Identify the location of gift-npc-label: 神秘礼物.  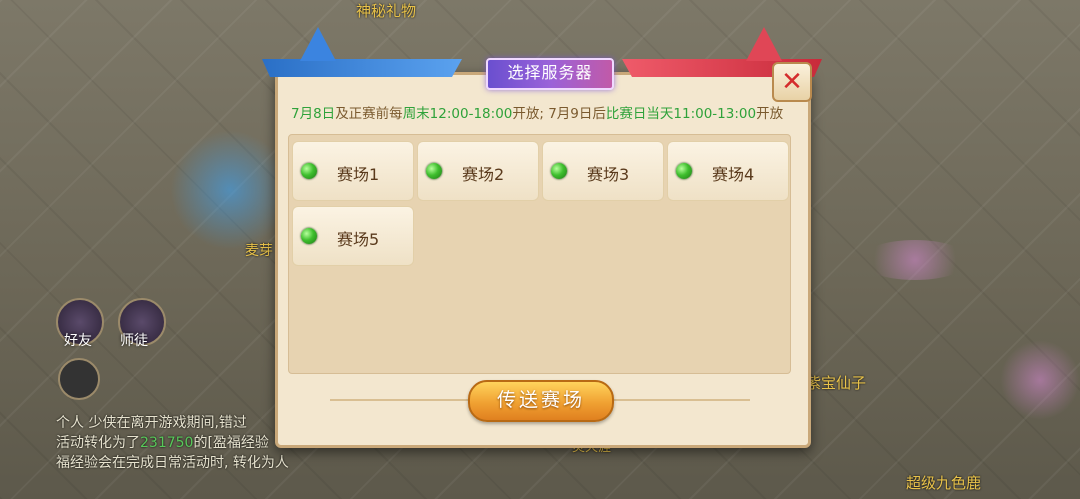
(386, 10).